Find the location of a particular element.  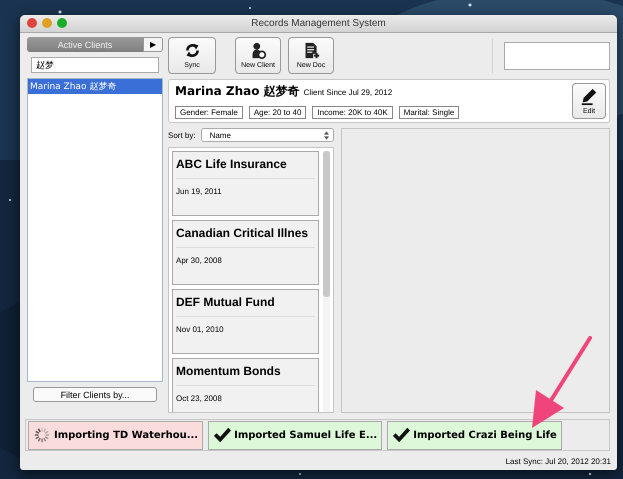

client-item: Marina Zhao 赵梦奇 is located at coordinates (95, 86).